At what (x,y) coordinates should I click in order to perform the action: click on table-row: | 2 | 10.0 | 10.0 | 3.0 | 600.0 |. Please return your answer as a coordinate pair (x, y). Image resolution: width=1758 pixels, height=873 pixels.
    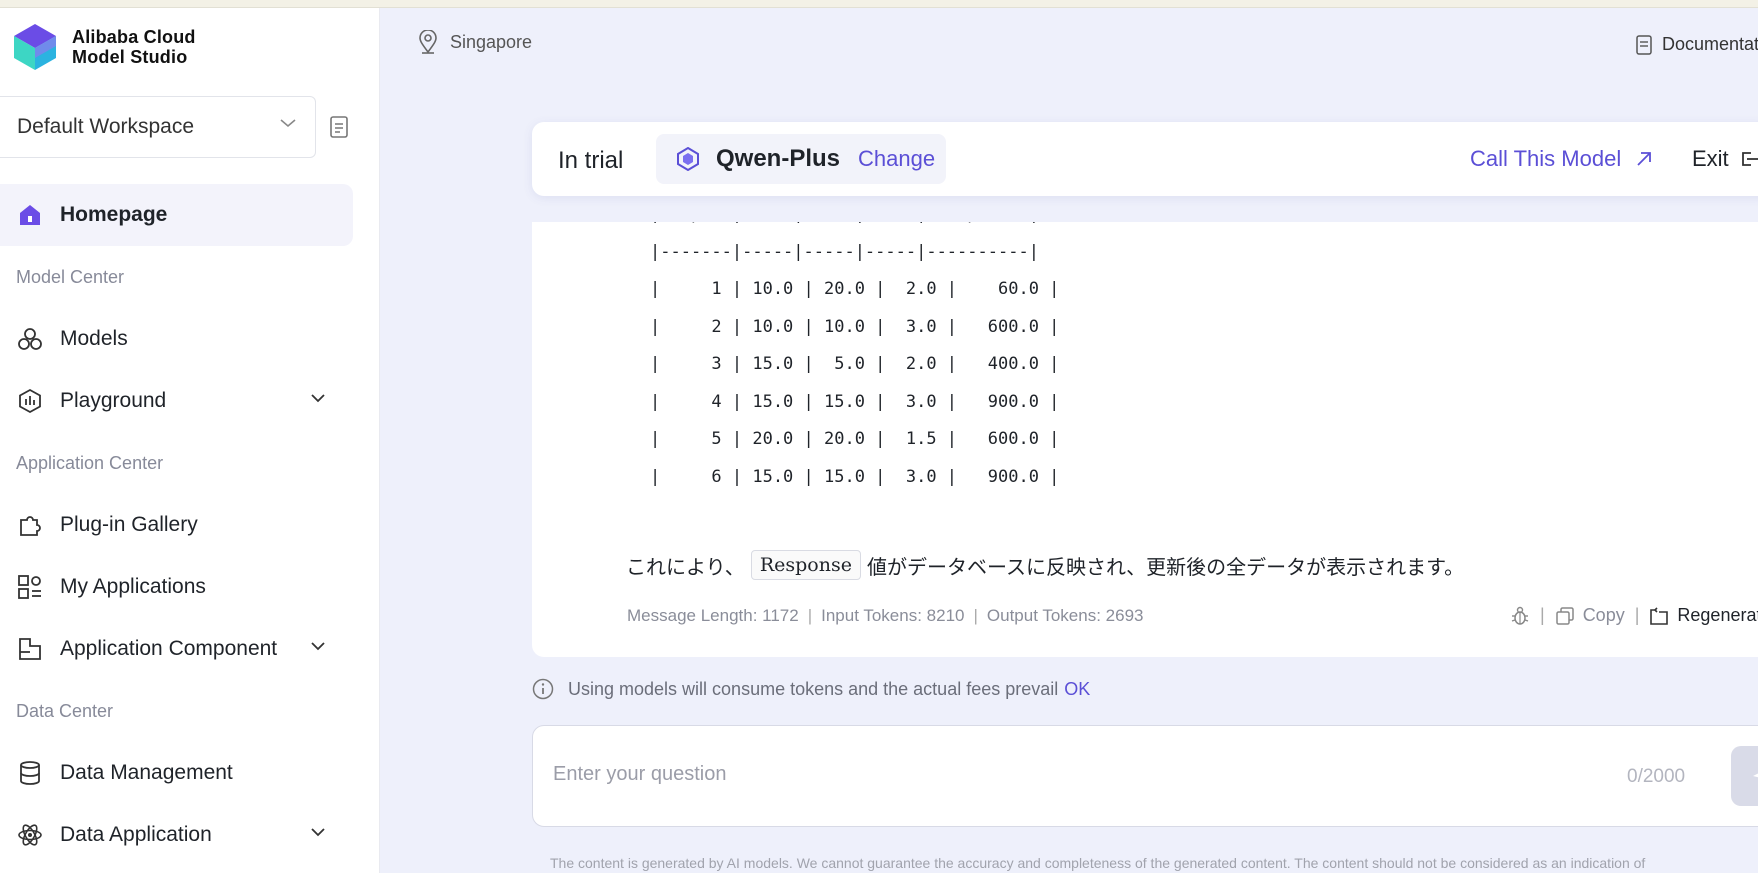
    Looking at the image, I should click on (855, 326).